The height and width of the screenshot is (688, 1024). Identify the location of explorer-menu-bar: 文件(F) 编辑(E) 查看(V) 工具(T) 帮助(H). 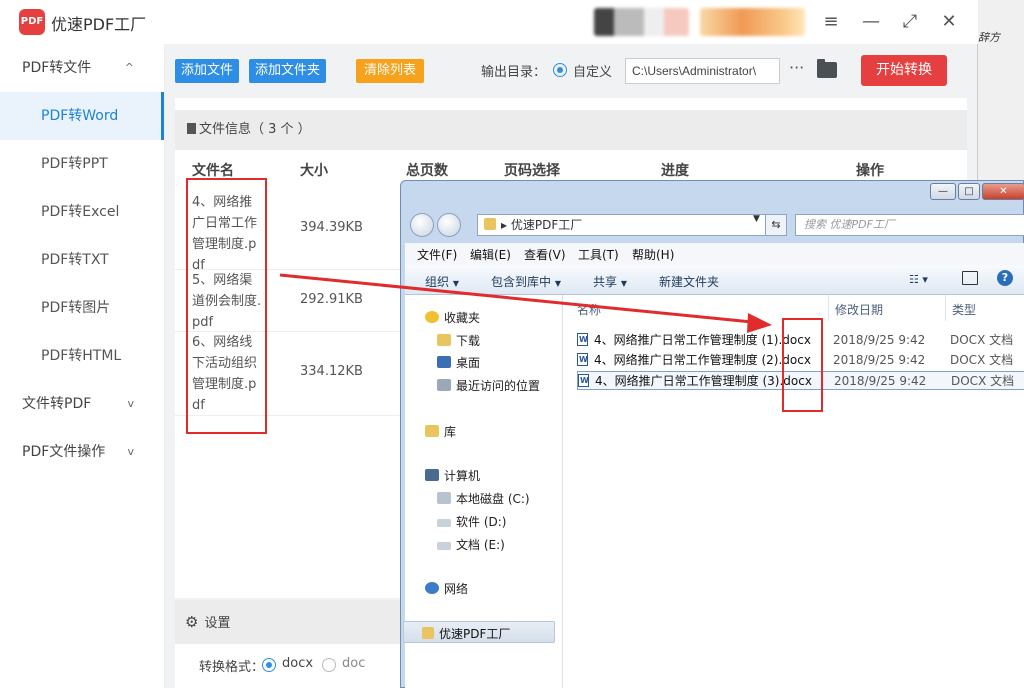
(714, 254).